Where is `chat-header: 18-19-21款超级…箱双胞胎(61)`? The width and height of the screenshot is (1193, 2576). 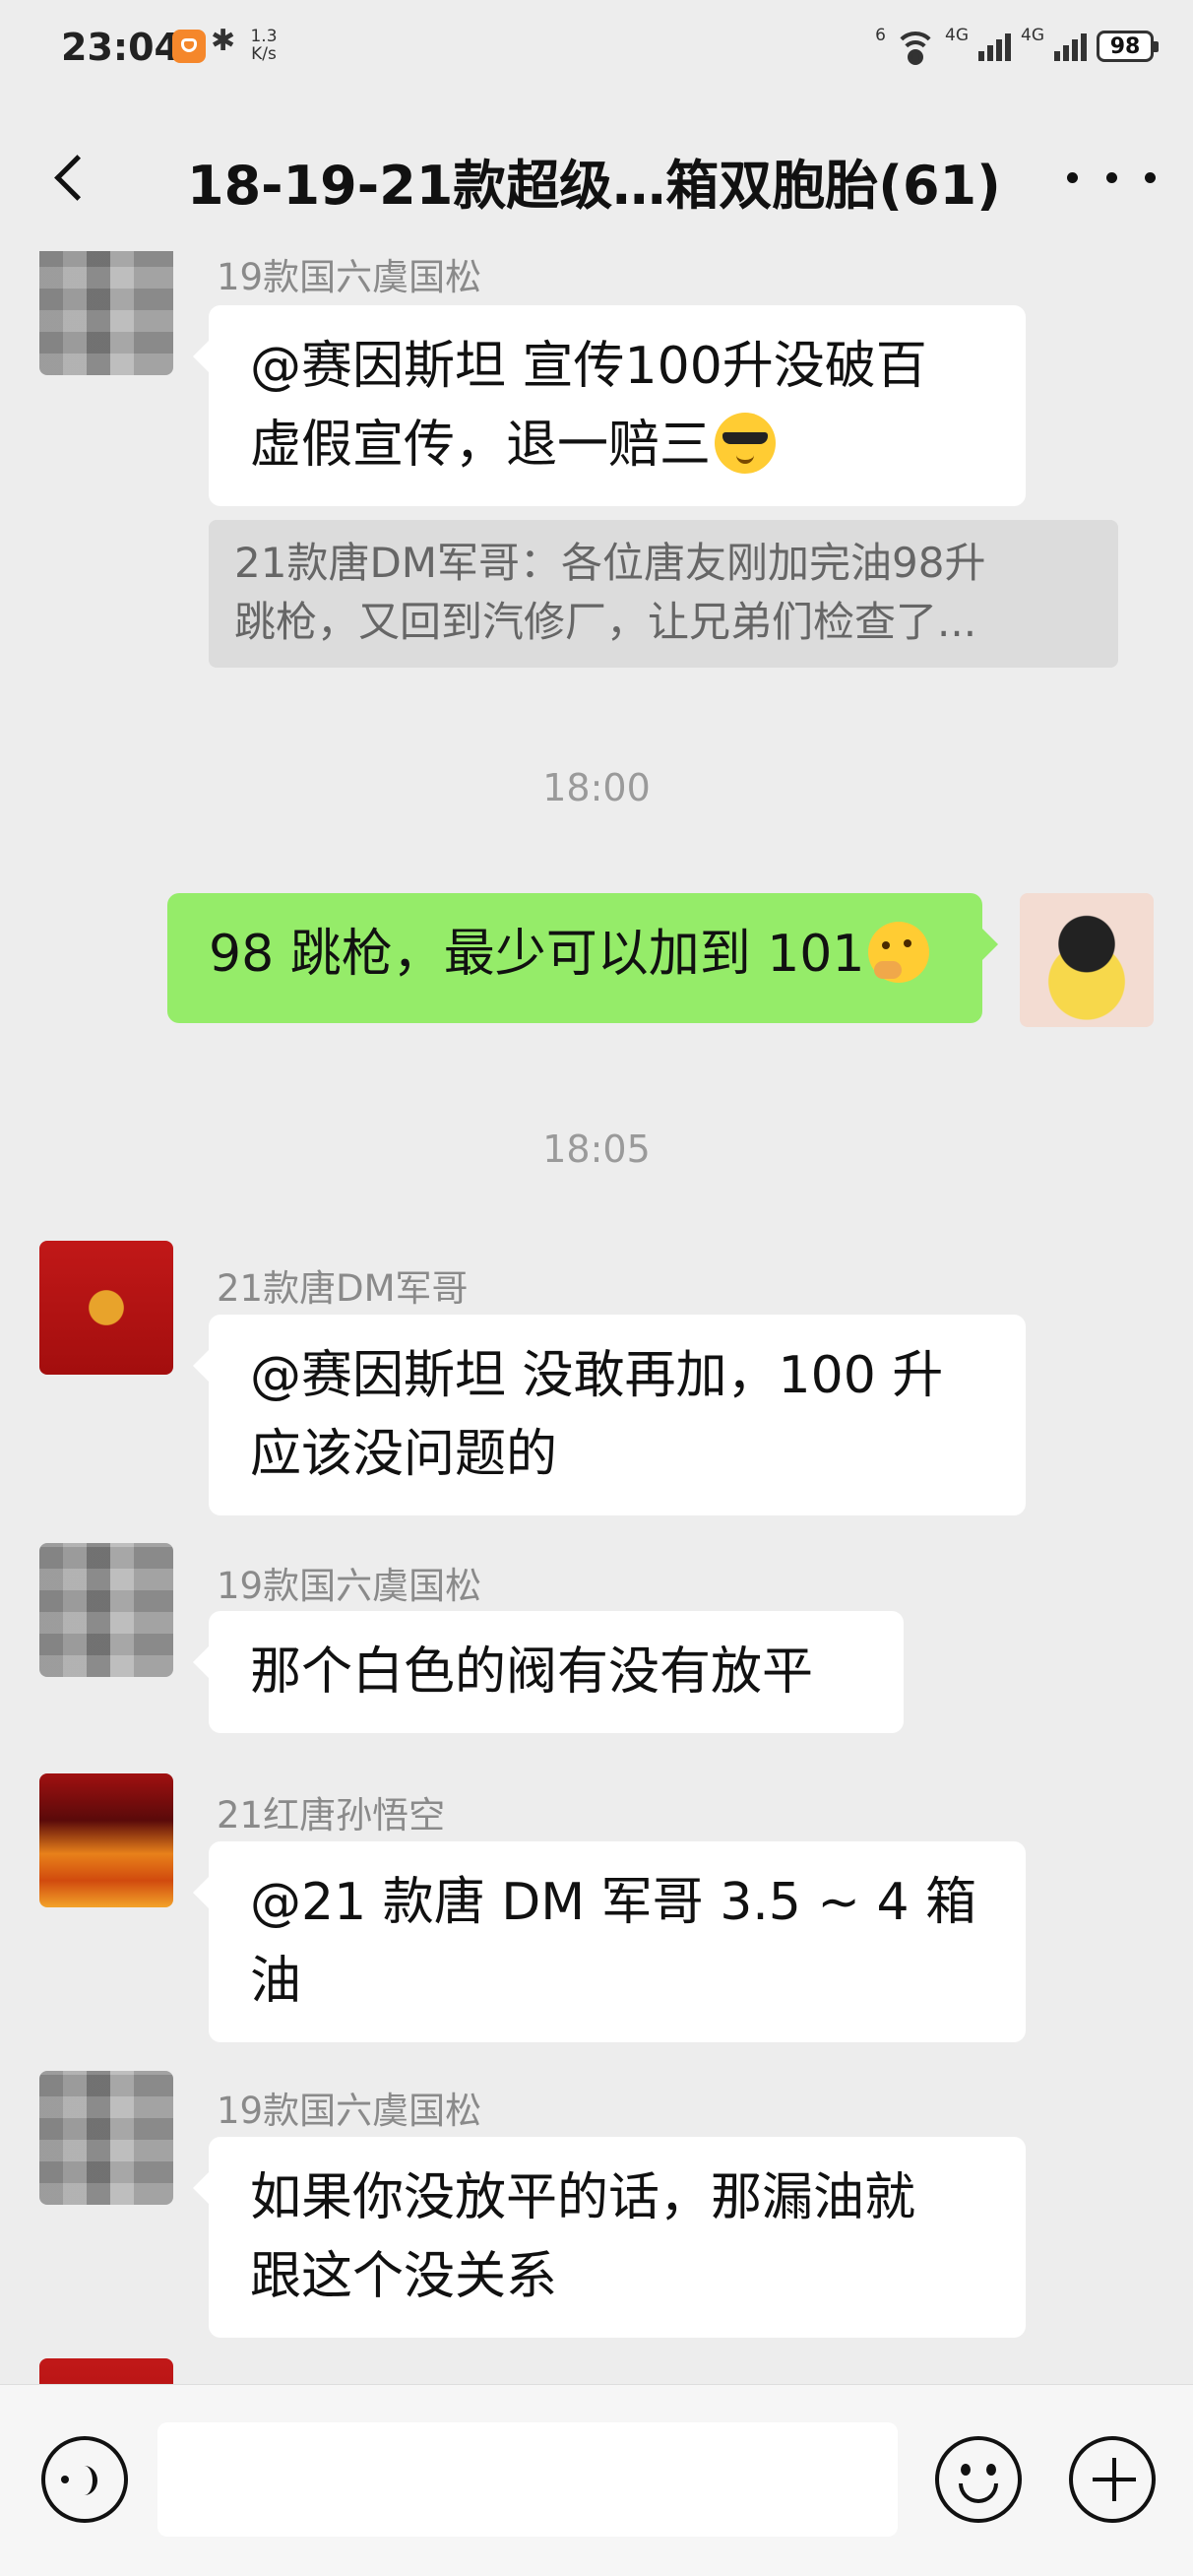 chat-header: 18-19-21款超级…箱双胞胎(61) is located at coordinates (596, 177).